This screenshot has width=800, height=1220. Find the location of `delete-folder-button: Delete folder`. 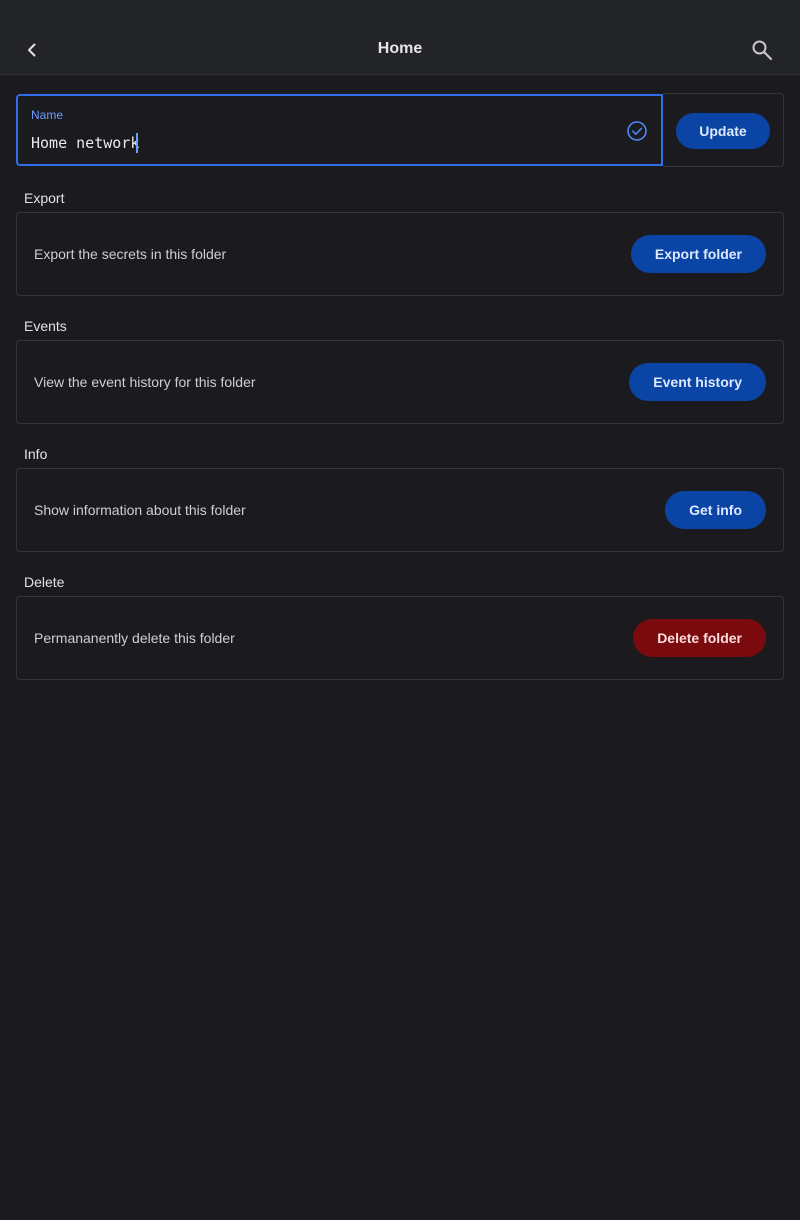

delete-folder-button: Delete folder is located at coordinates (699, 638).